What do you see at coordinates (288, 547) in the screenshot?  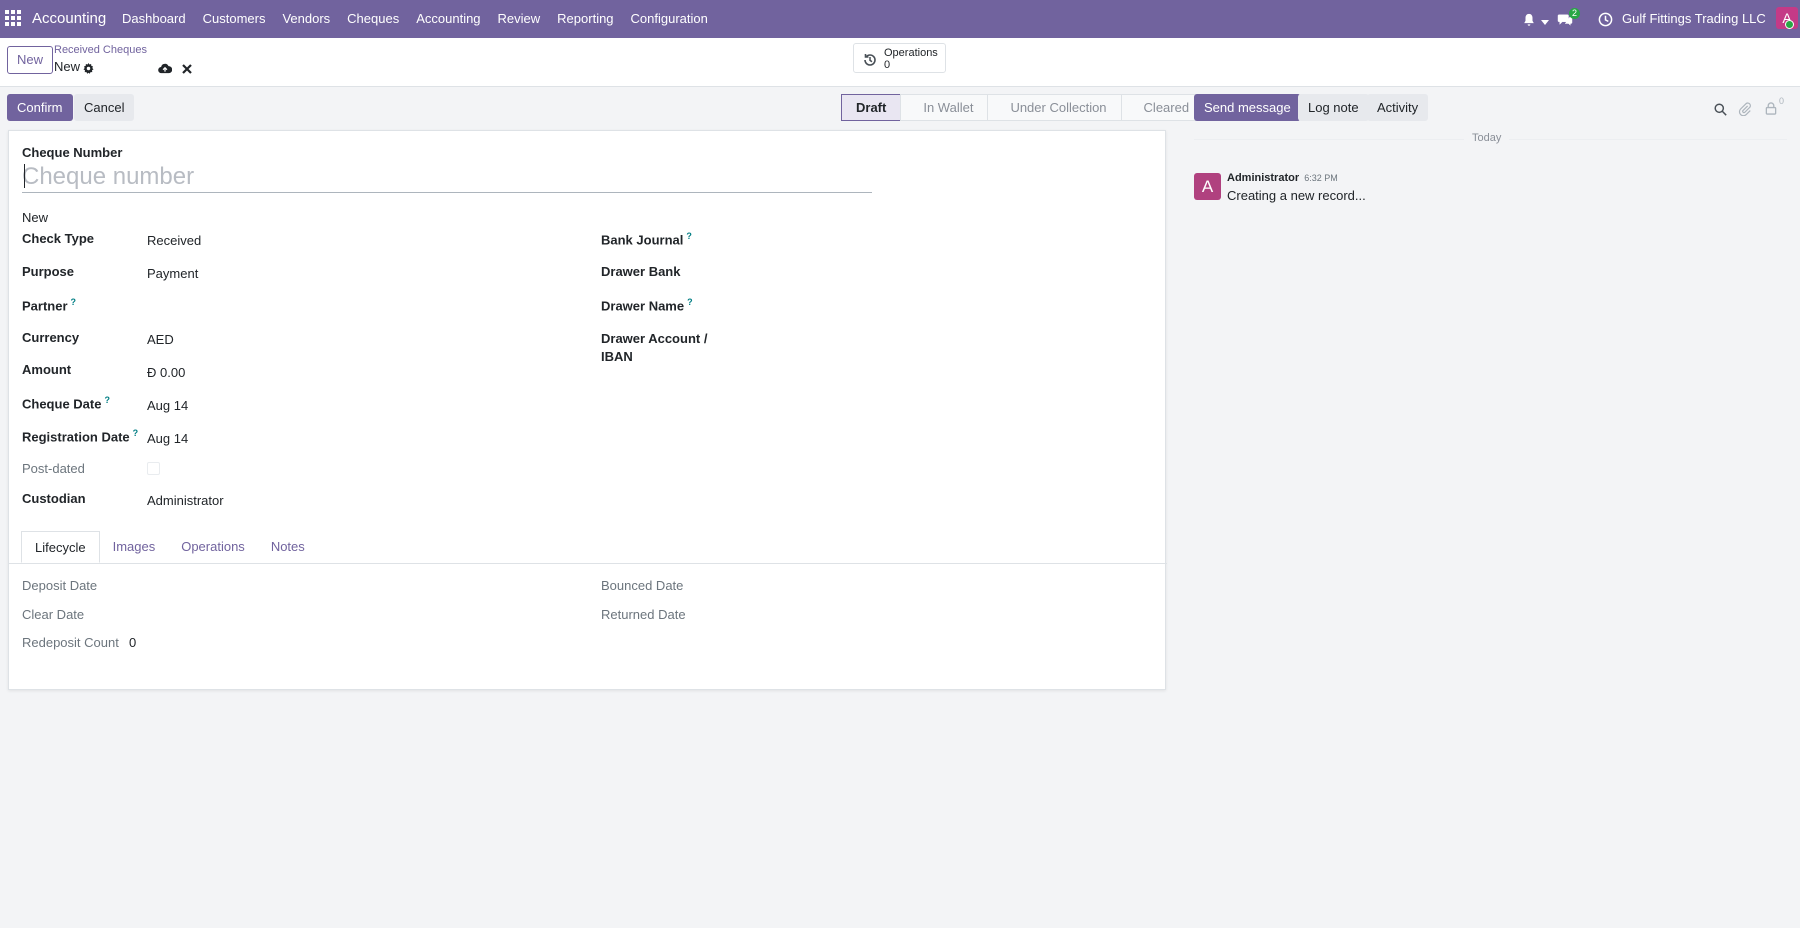 I see `tab-notes: Notes` at bounding box center [288, 547].